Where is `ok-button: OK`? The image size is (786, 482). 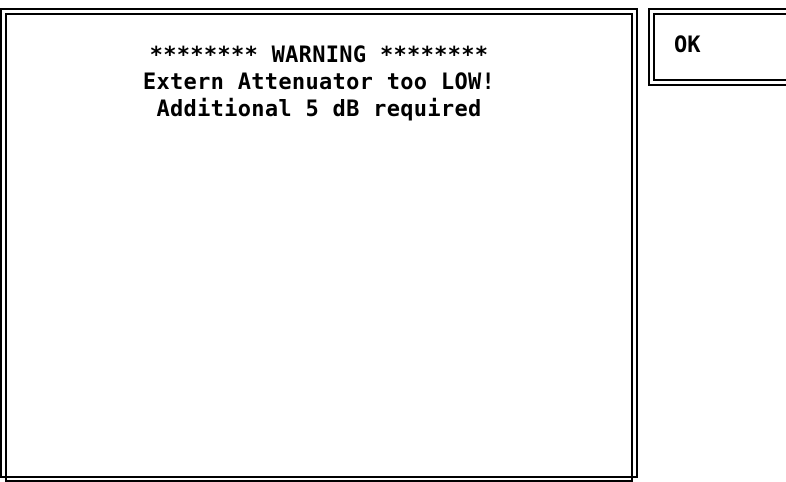 ok-button: OK is located at coordinates (717, 47).